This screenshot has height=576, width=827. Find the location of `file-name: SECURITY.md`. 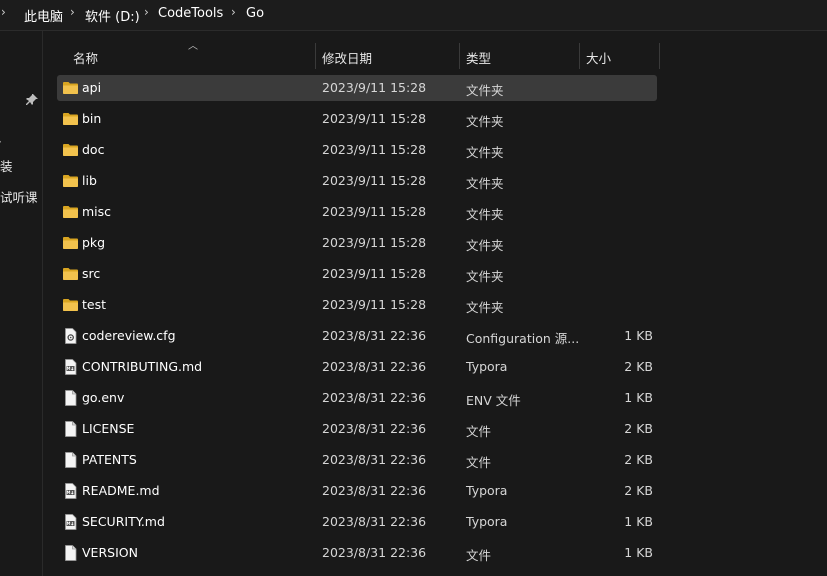

file-name: SECURITY.md is located at coordinates (123, 521).